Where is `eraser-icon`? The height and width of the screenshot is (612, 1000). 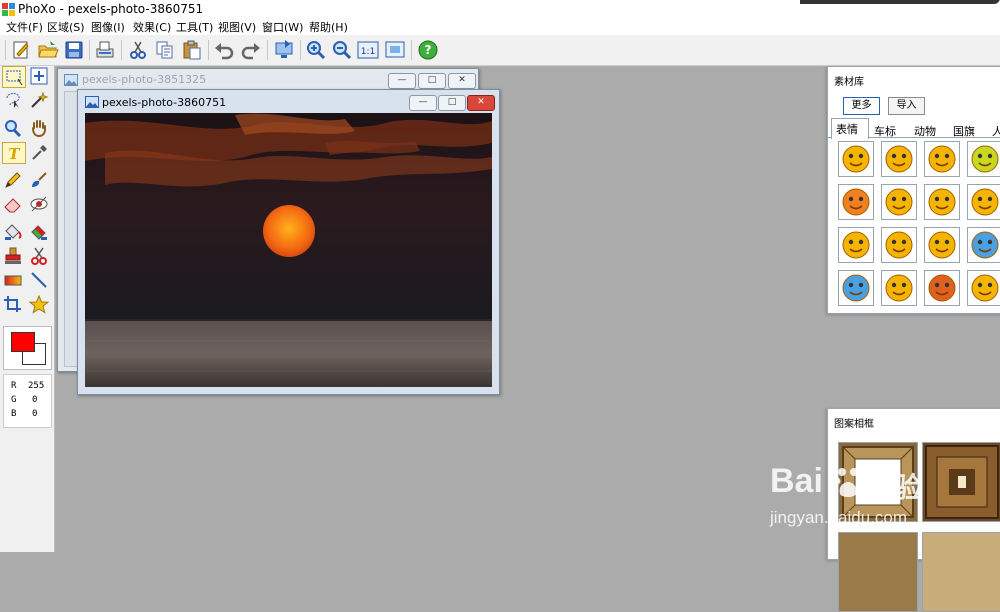
eraser-icon is located at coordinates (13, 204).